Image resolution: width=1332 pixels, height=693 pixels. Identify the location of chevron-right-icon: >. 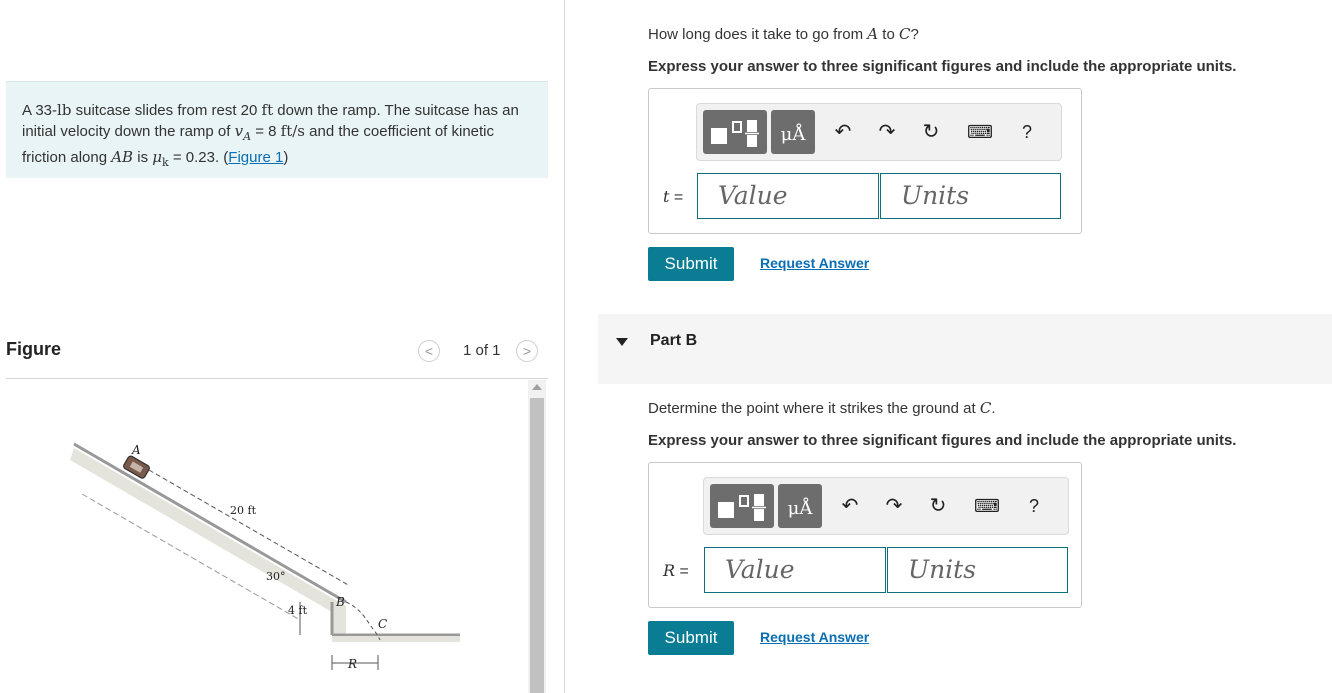
(527, 351).